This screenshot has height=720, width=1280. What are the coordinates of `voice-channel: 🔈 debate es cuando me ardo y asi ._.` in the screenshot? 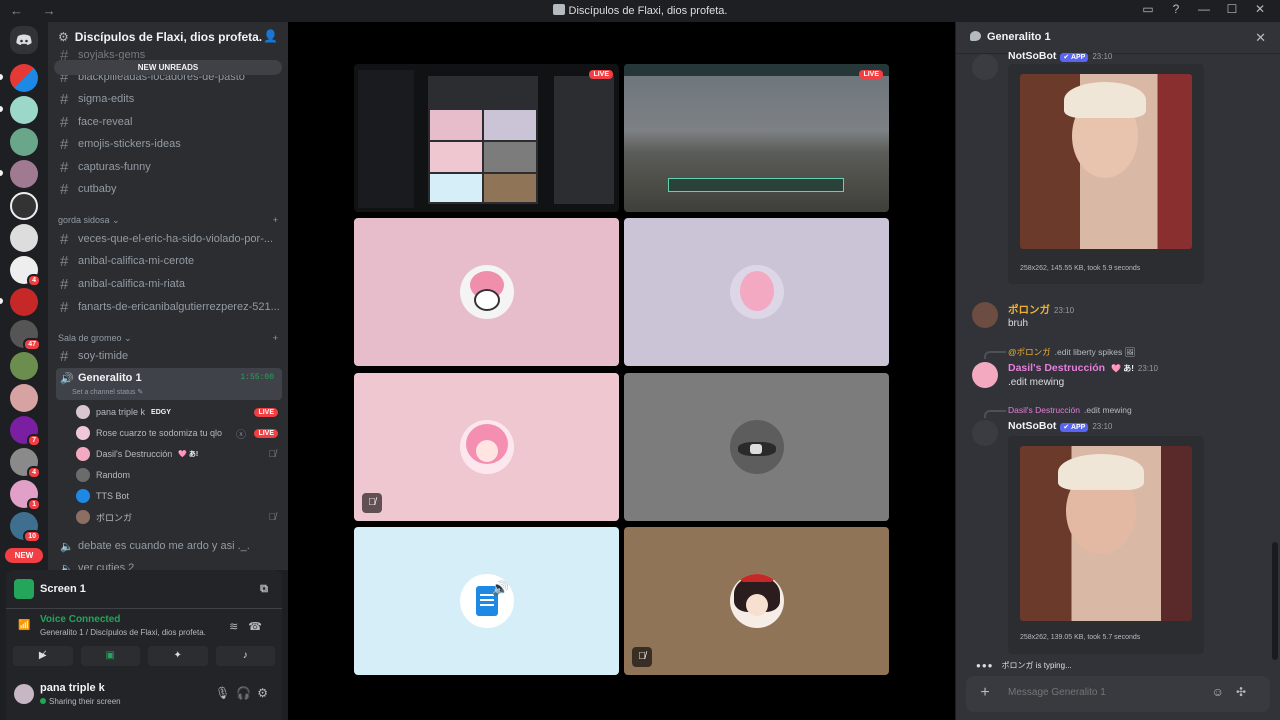 It's located at (169, 546).